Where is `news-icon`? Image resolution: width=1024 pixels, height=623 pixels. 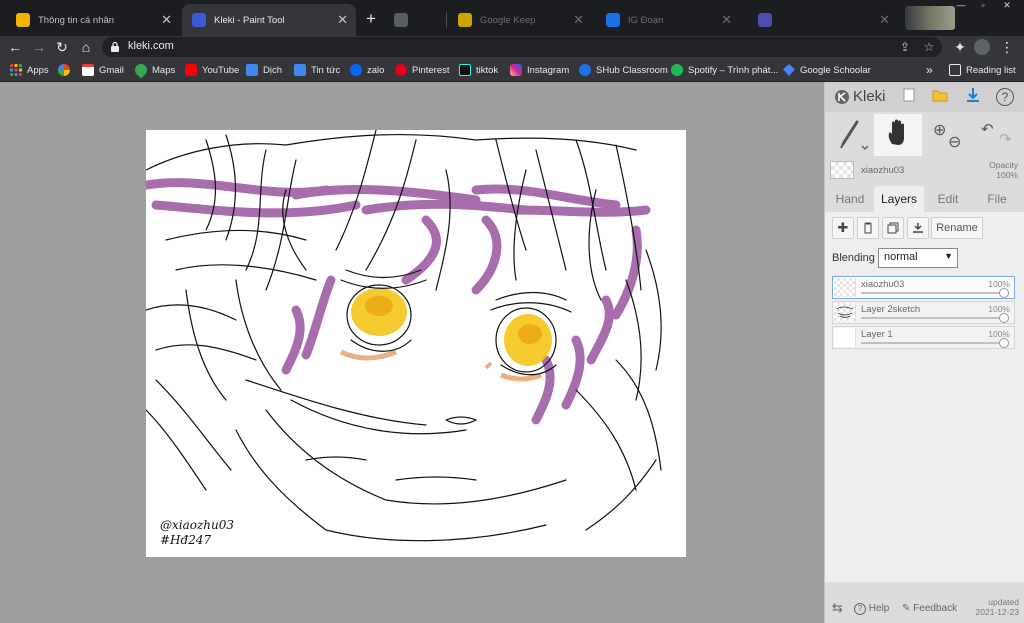
news-icon is located at coordinates (300, 70).